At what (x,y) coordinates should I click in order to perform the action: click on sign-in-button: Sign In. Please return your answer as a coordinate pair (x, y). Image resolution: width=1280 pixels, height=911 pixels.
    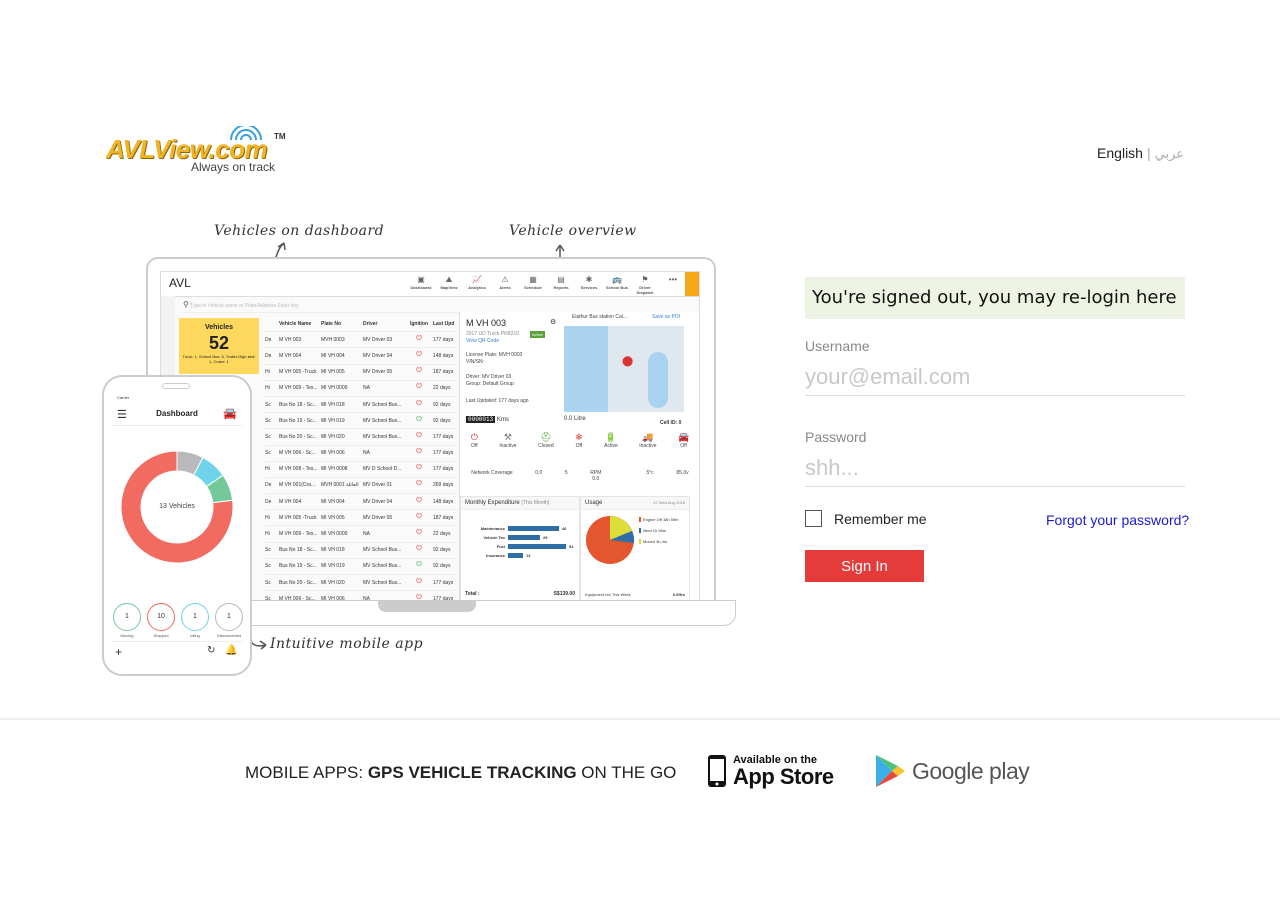
    Looking at the image, I should click on (864, 566).